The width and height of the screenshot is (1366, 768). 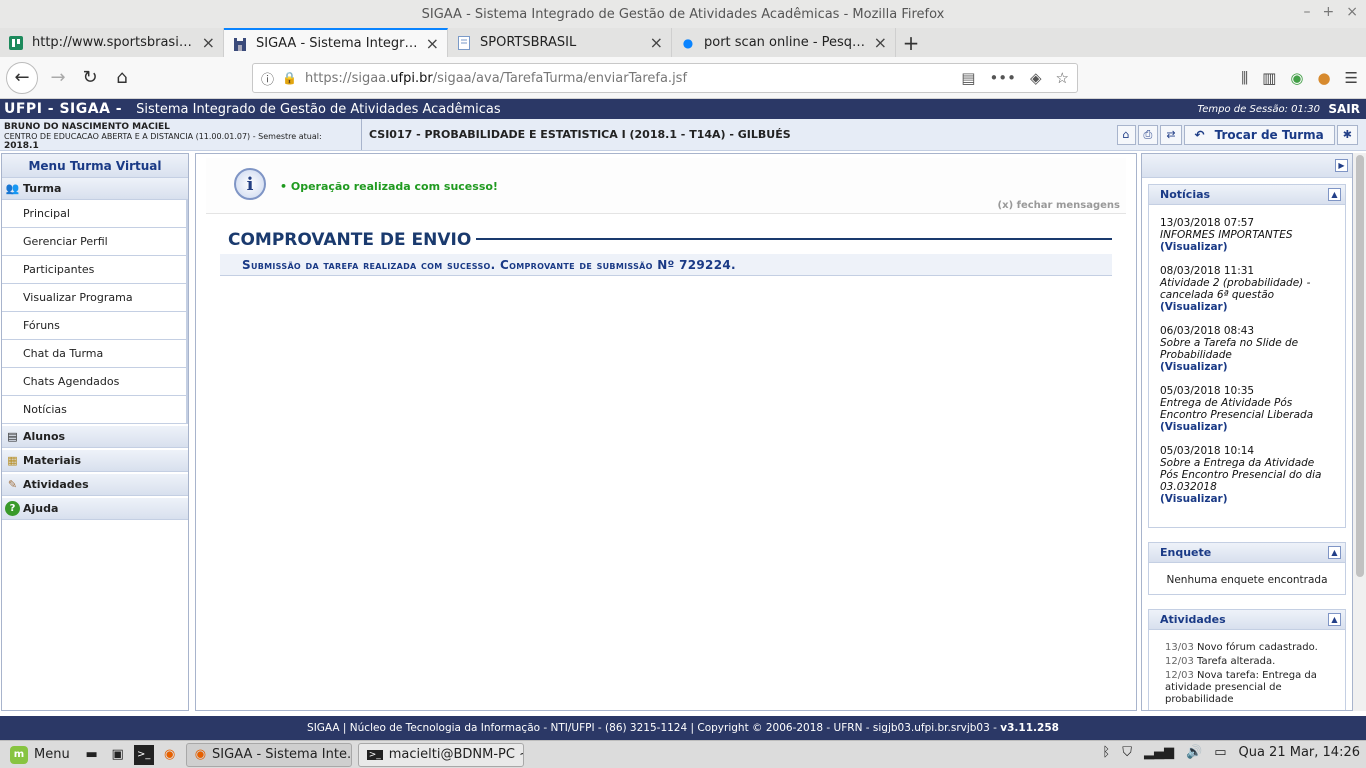 I want to click on menu-item-noticias: Notícias, so click(x=95, y=410).